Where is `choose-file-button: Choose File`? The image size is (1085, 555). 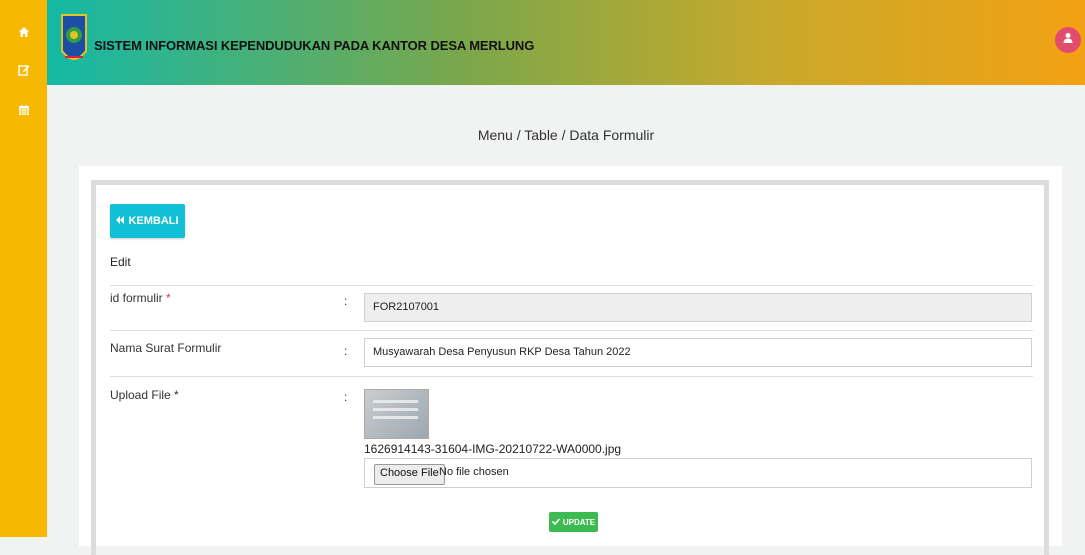 choose-file-button: Choose File is located at coordinates (409, 474).